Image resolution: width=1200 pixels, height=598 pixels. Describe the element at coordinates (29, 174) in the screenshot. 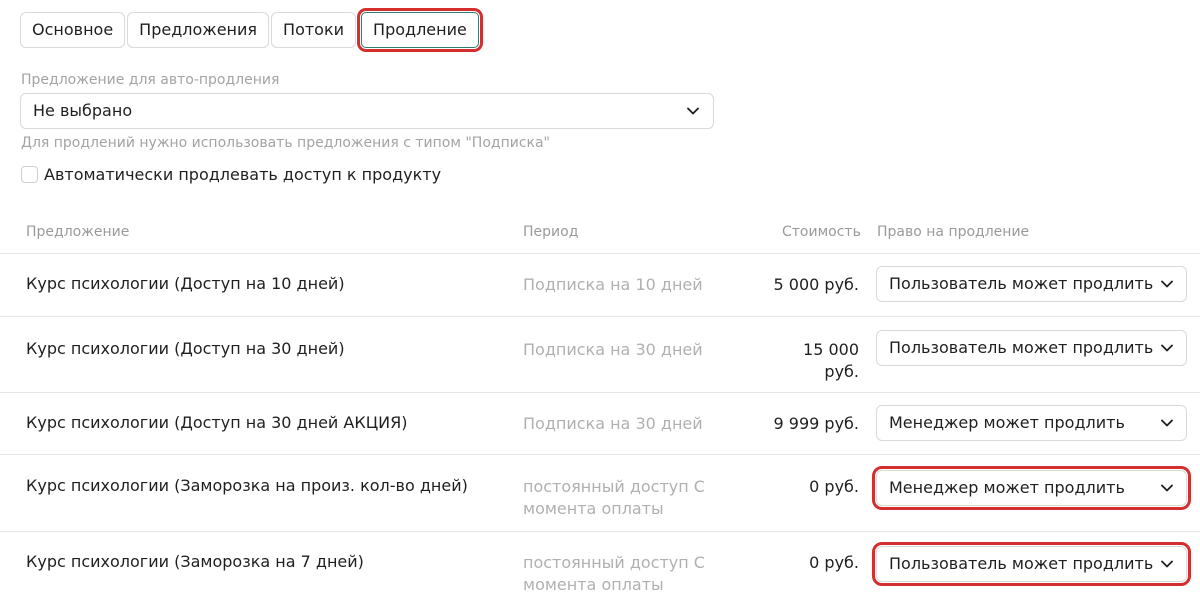

I see `auto-extend-checkbox` at that location.